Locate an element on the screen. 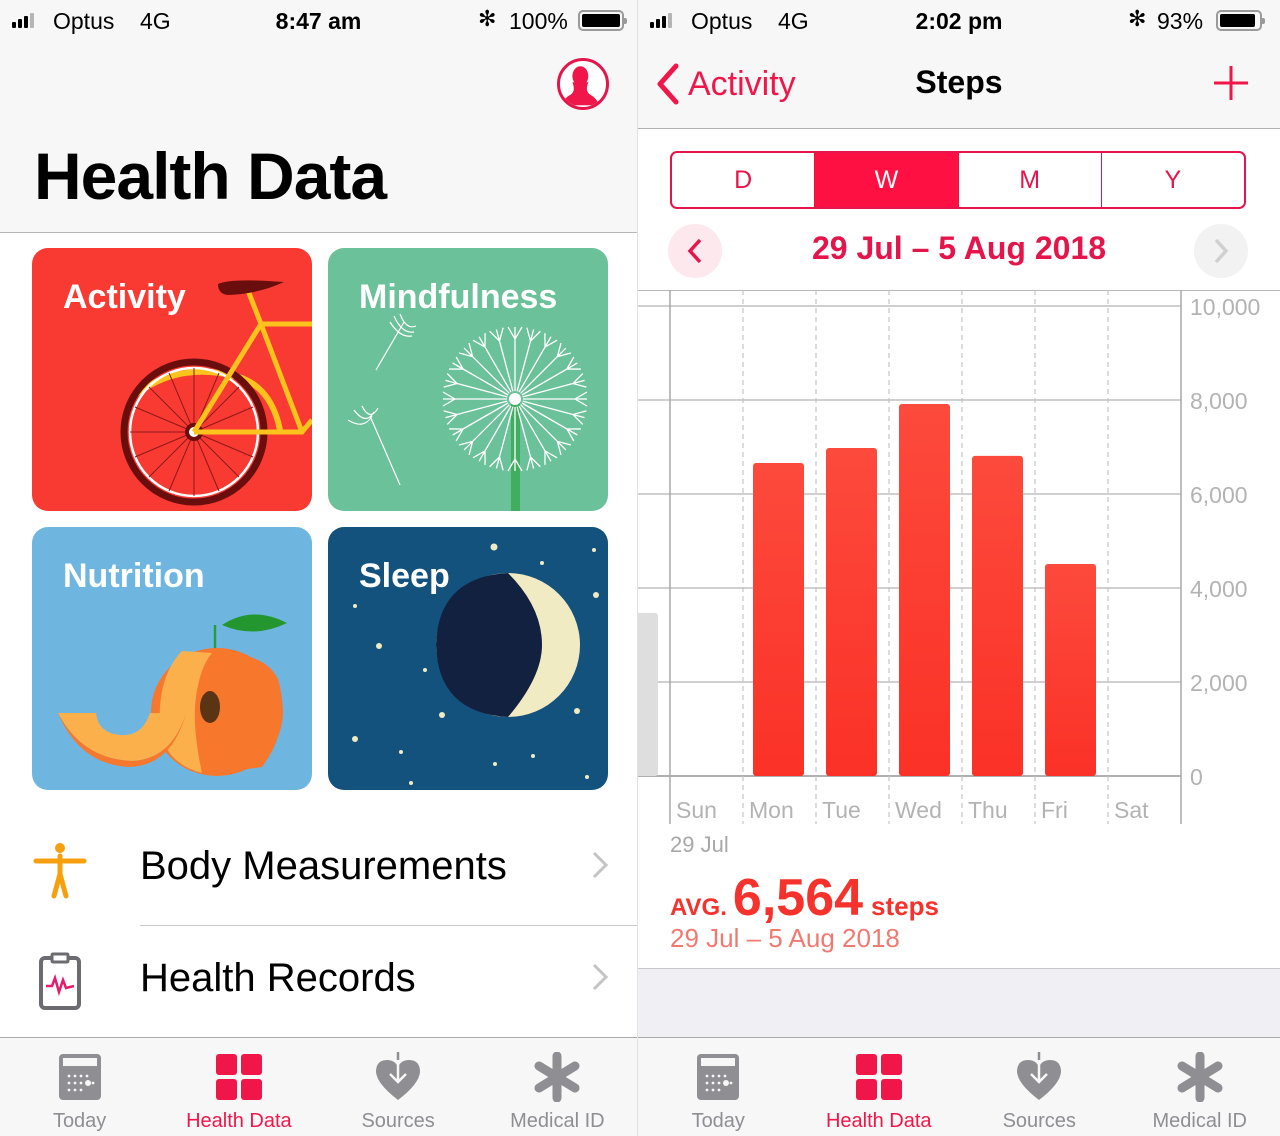  bar-fri is located at coordinates (1070, 670).